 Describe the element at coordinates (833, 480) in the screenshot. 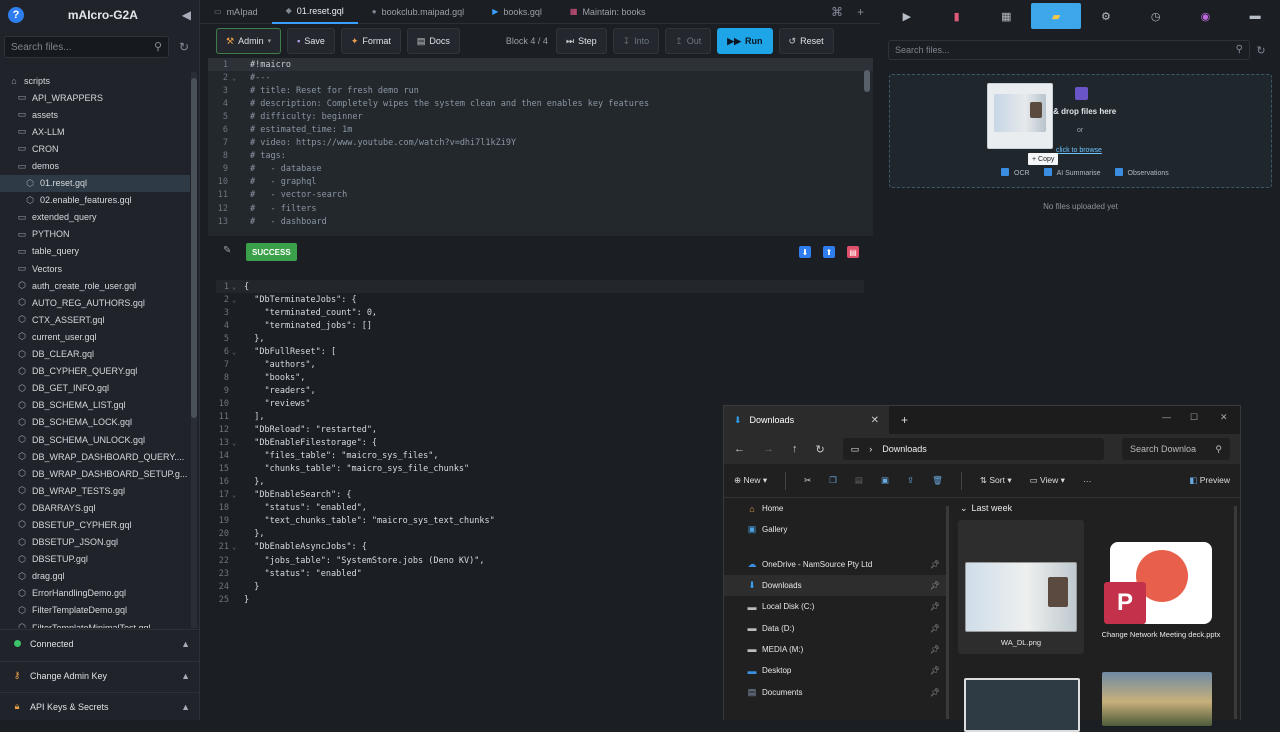

I see `copy-icon: ❐` at that location.